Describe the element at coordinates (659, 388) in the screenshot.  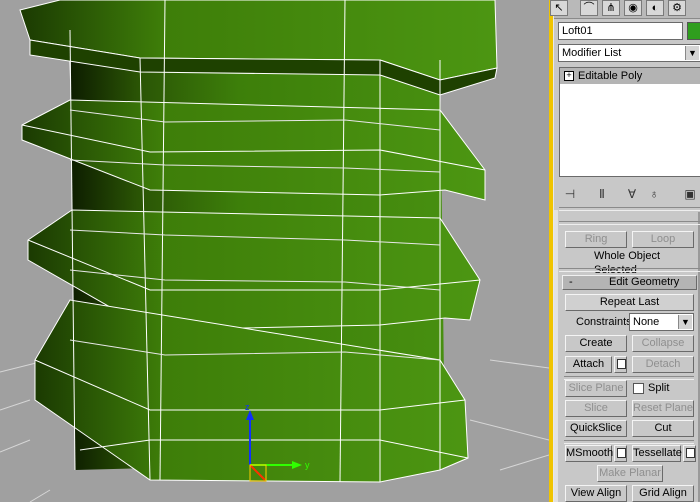
I see `split-label: Split` at that location.